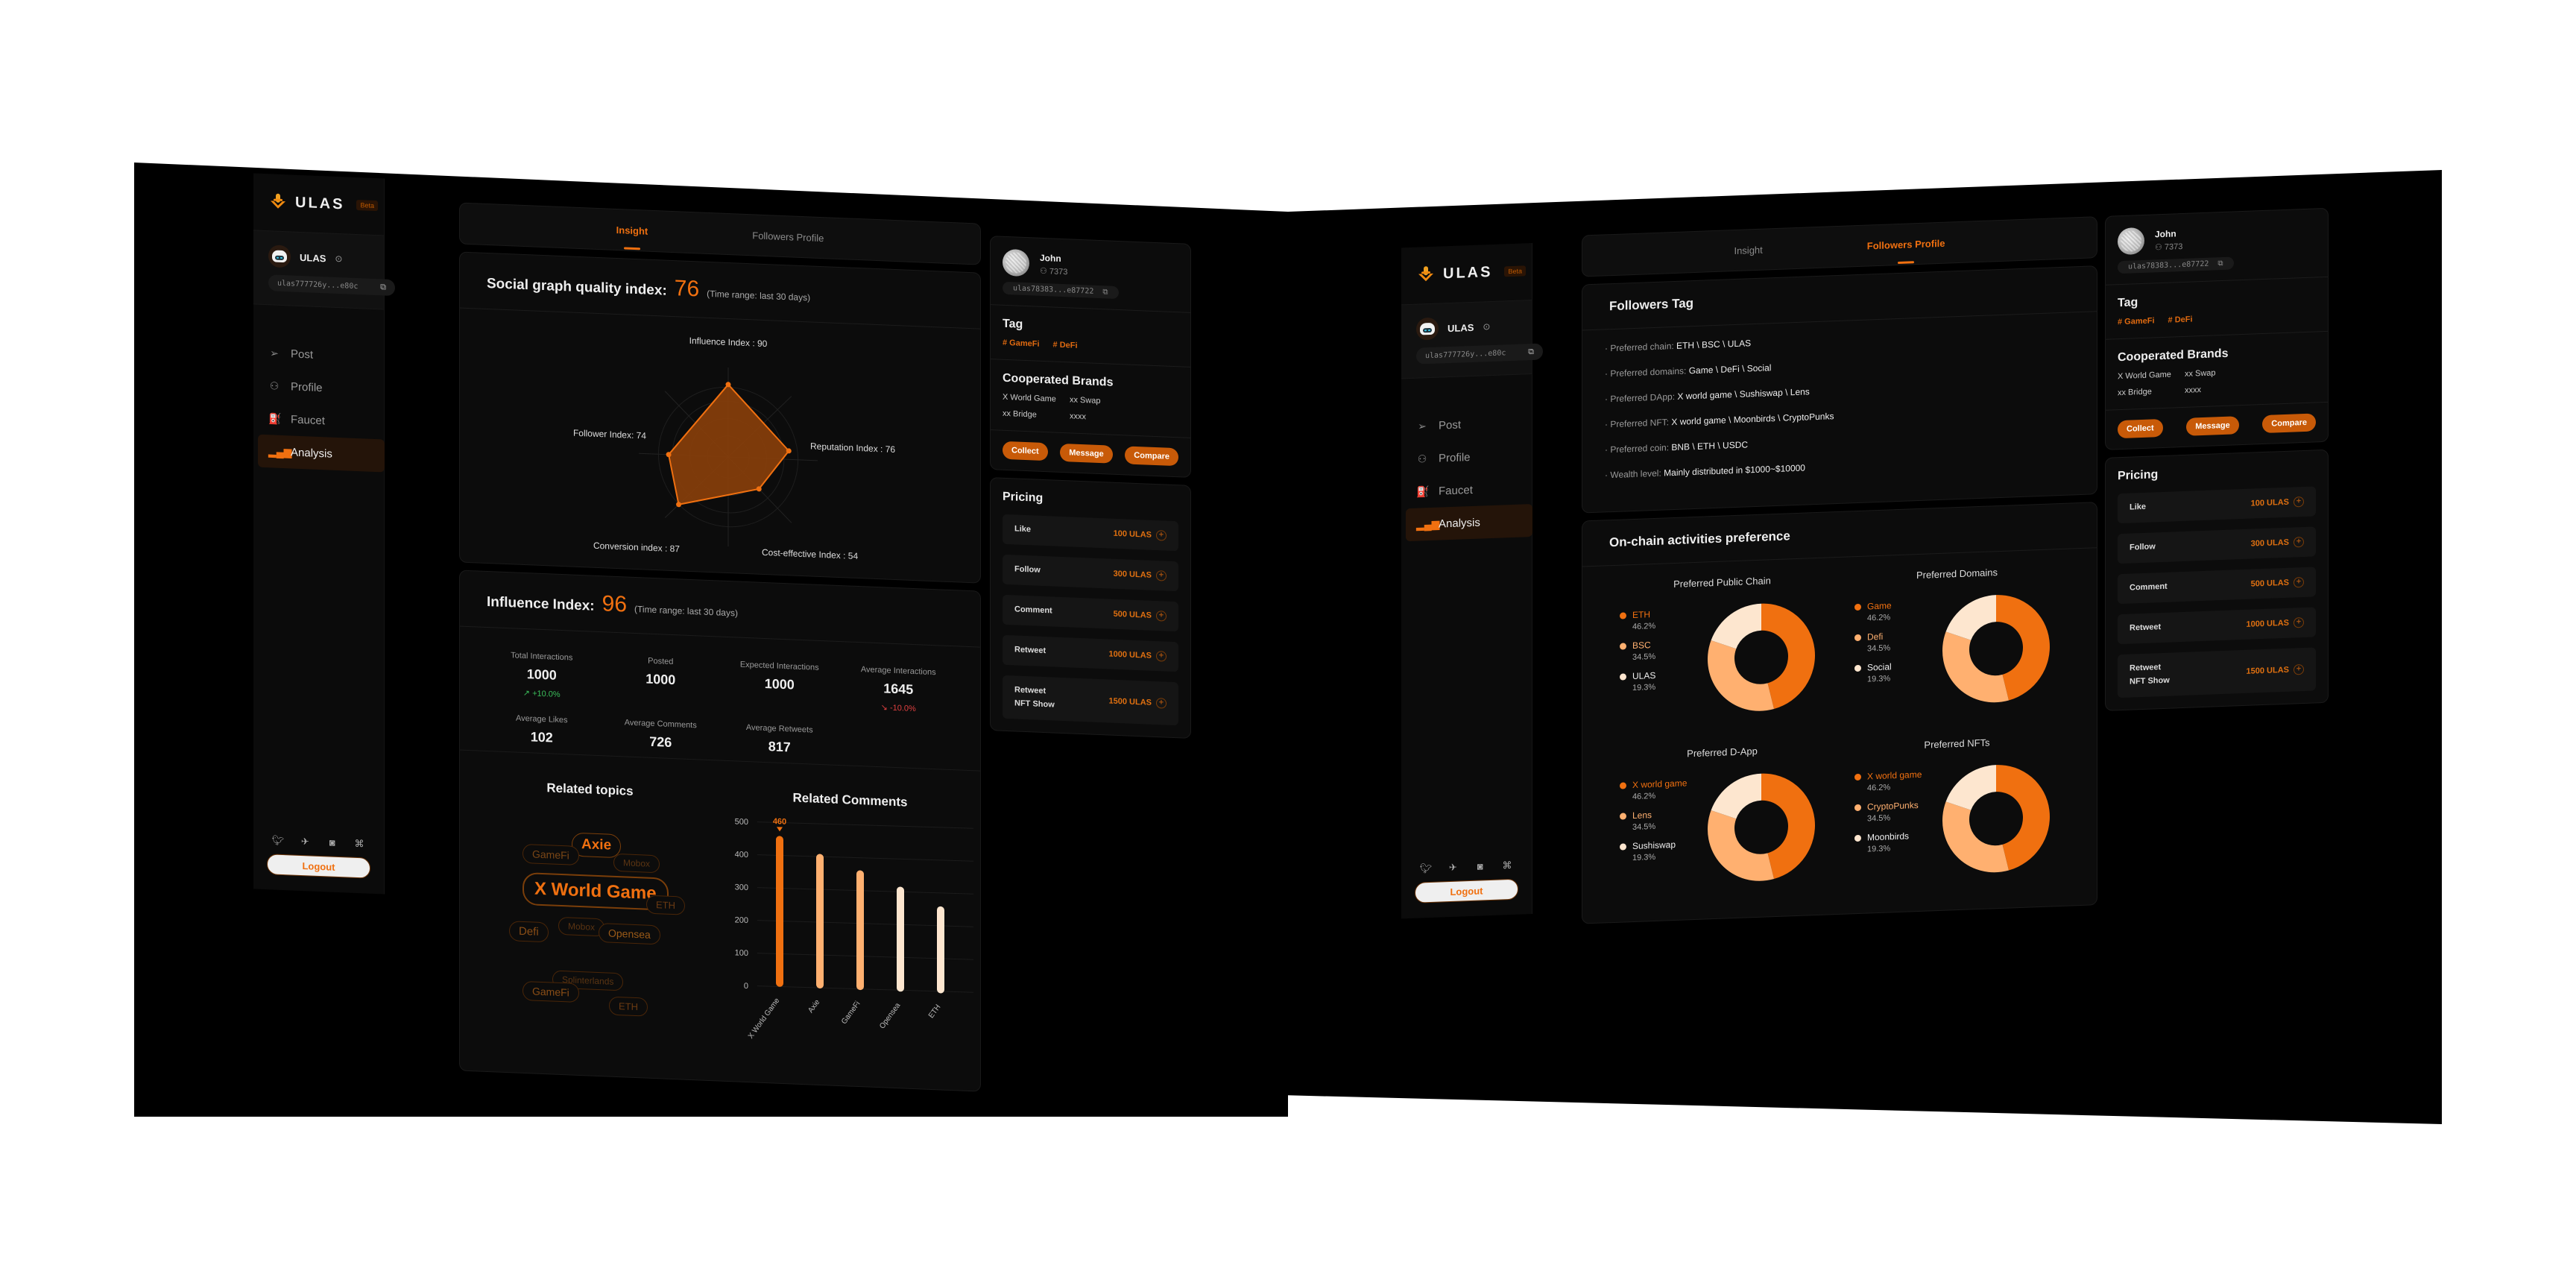 Image resolution: width=2576 pixels, height=1271 pixels. I want to click on topic-pill: Opensea, so click(629, 934).